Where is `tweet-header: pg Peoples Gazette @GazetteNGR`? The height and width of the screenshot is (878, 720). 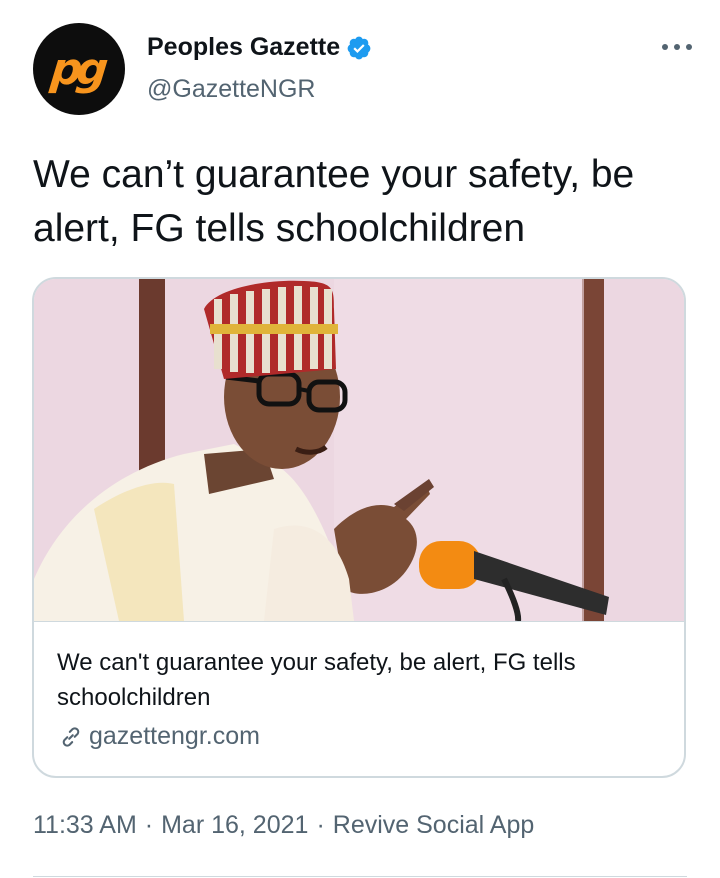
tweet-header: pg Peoples Gazette @GazetteNGR is located at coordinates (363, 71).